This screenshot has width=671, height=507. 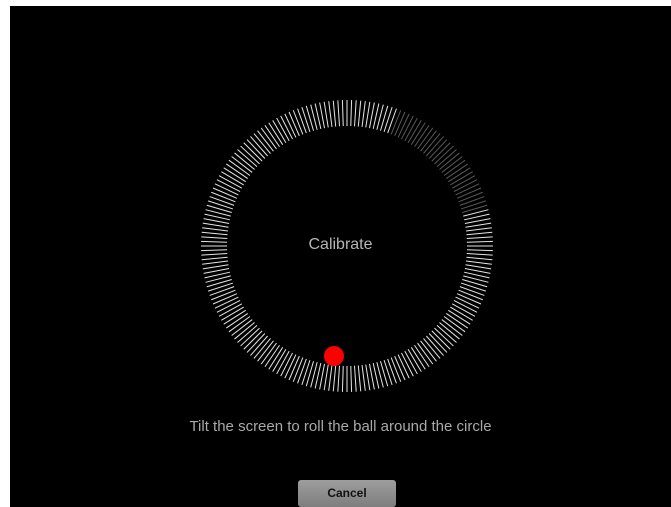 What do you see at coordinates (340, 244) in the screenshot?
I see `calibrate-title: Calibrate` at bounding box center [340, 244].